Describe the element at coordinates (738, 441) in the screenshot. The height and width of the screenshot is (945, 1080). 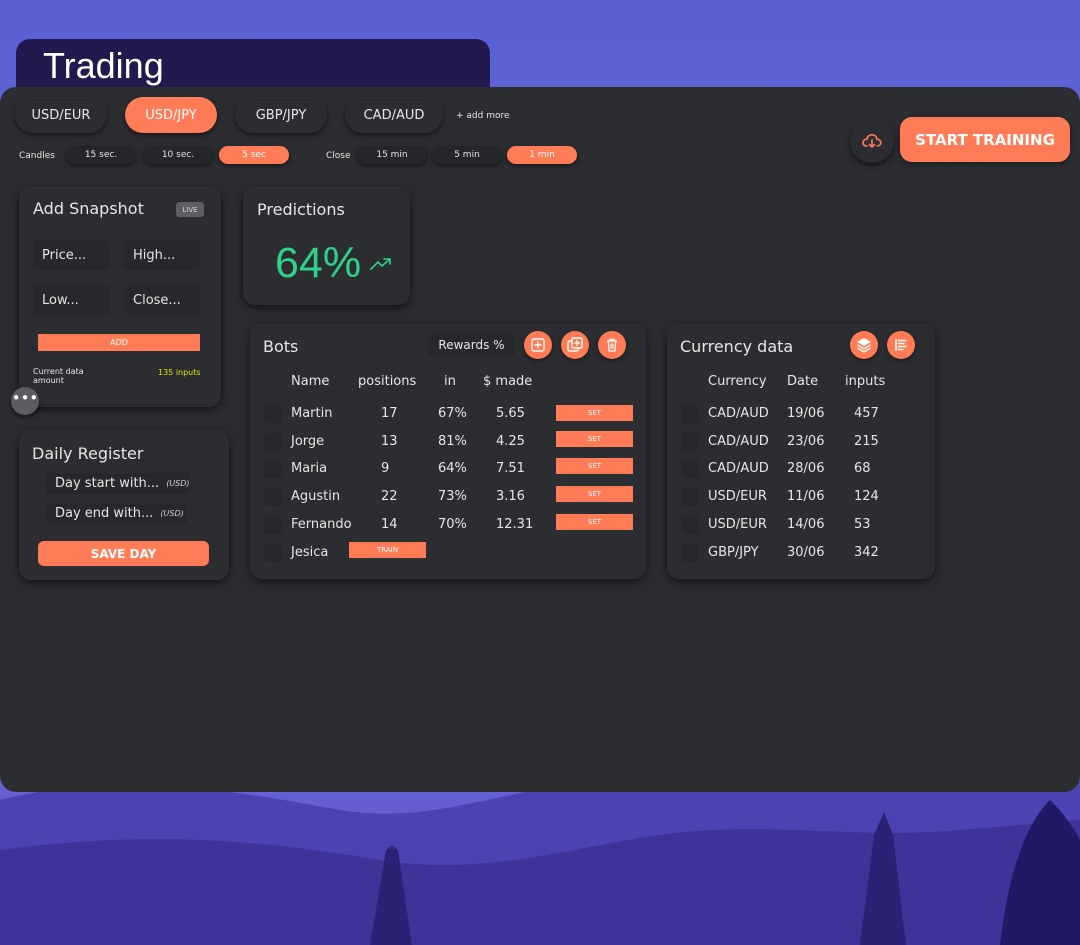
I see `currency-pair: CAD/AUD` at that location.